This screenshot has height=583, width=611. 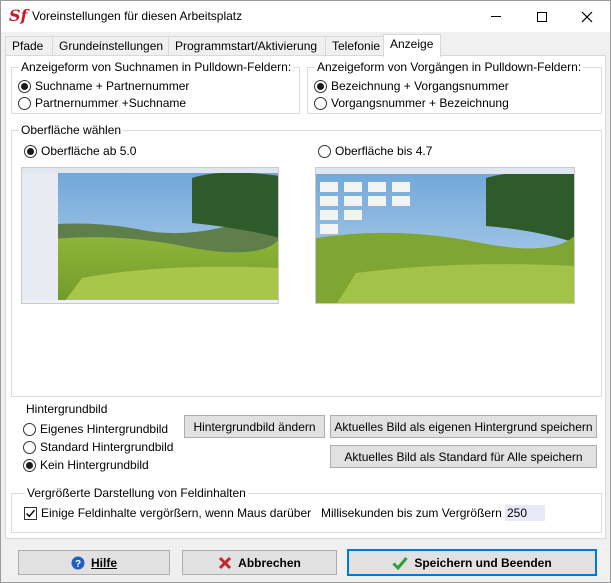 I want to click on radio-kein-hintergrundbild: Kein Hintergrundbild, so click(x=86, y=465).